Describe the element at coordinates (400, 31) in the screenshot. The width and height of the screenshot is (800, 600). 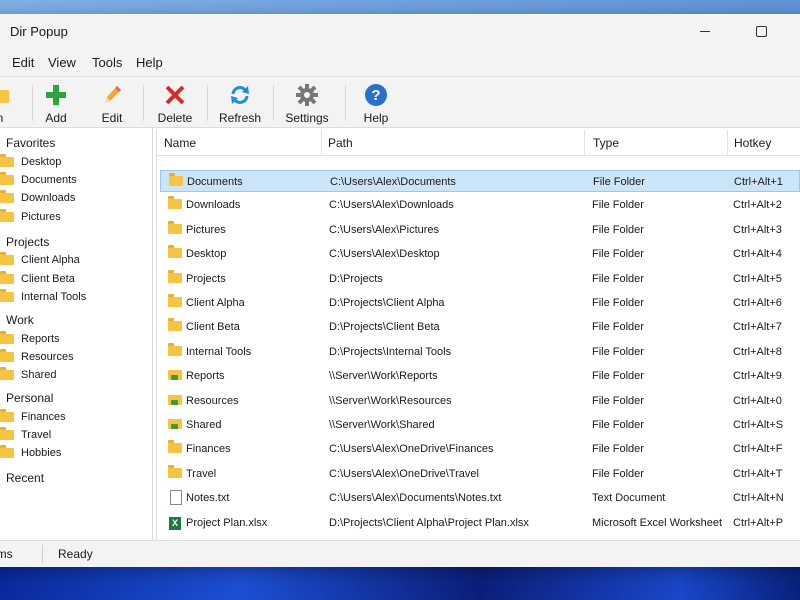
I see `title-bar: Dir Popup` at that location.